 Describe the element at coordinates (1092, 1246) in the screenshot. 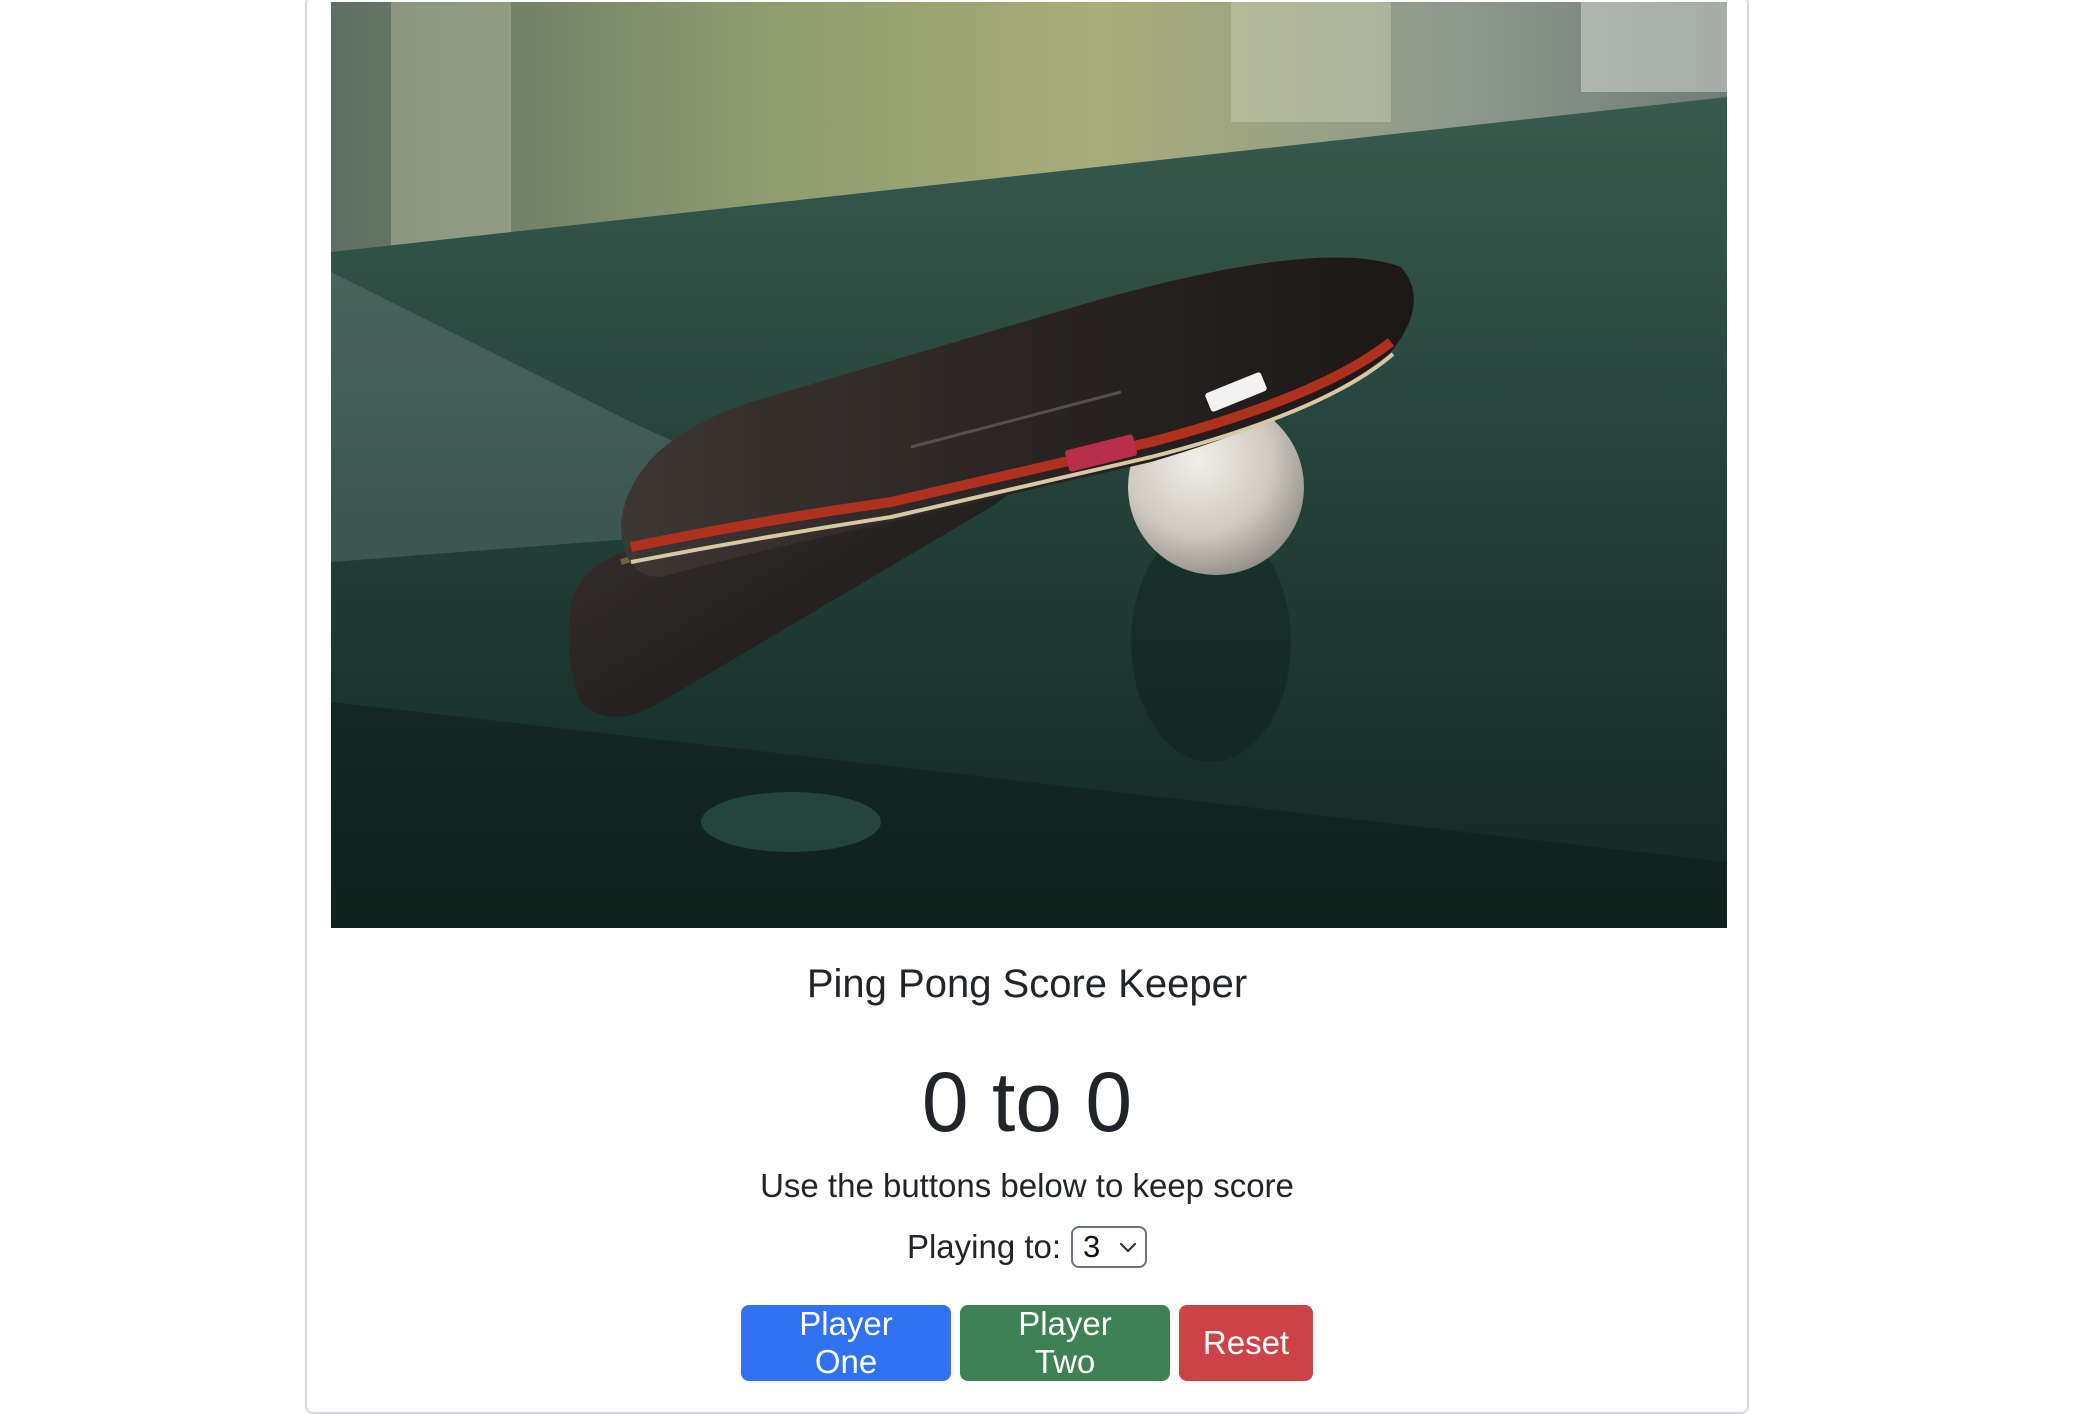

I see `playing-to-selected-value: 3` at that location.